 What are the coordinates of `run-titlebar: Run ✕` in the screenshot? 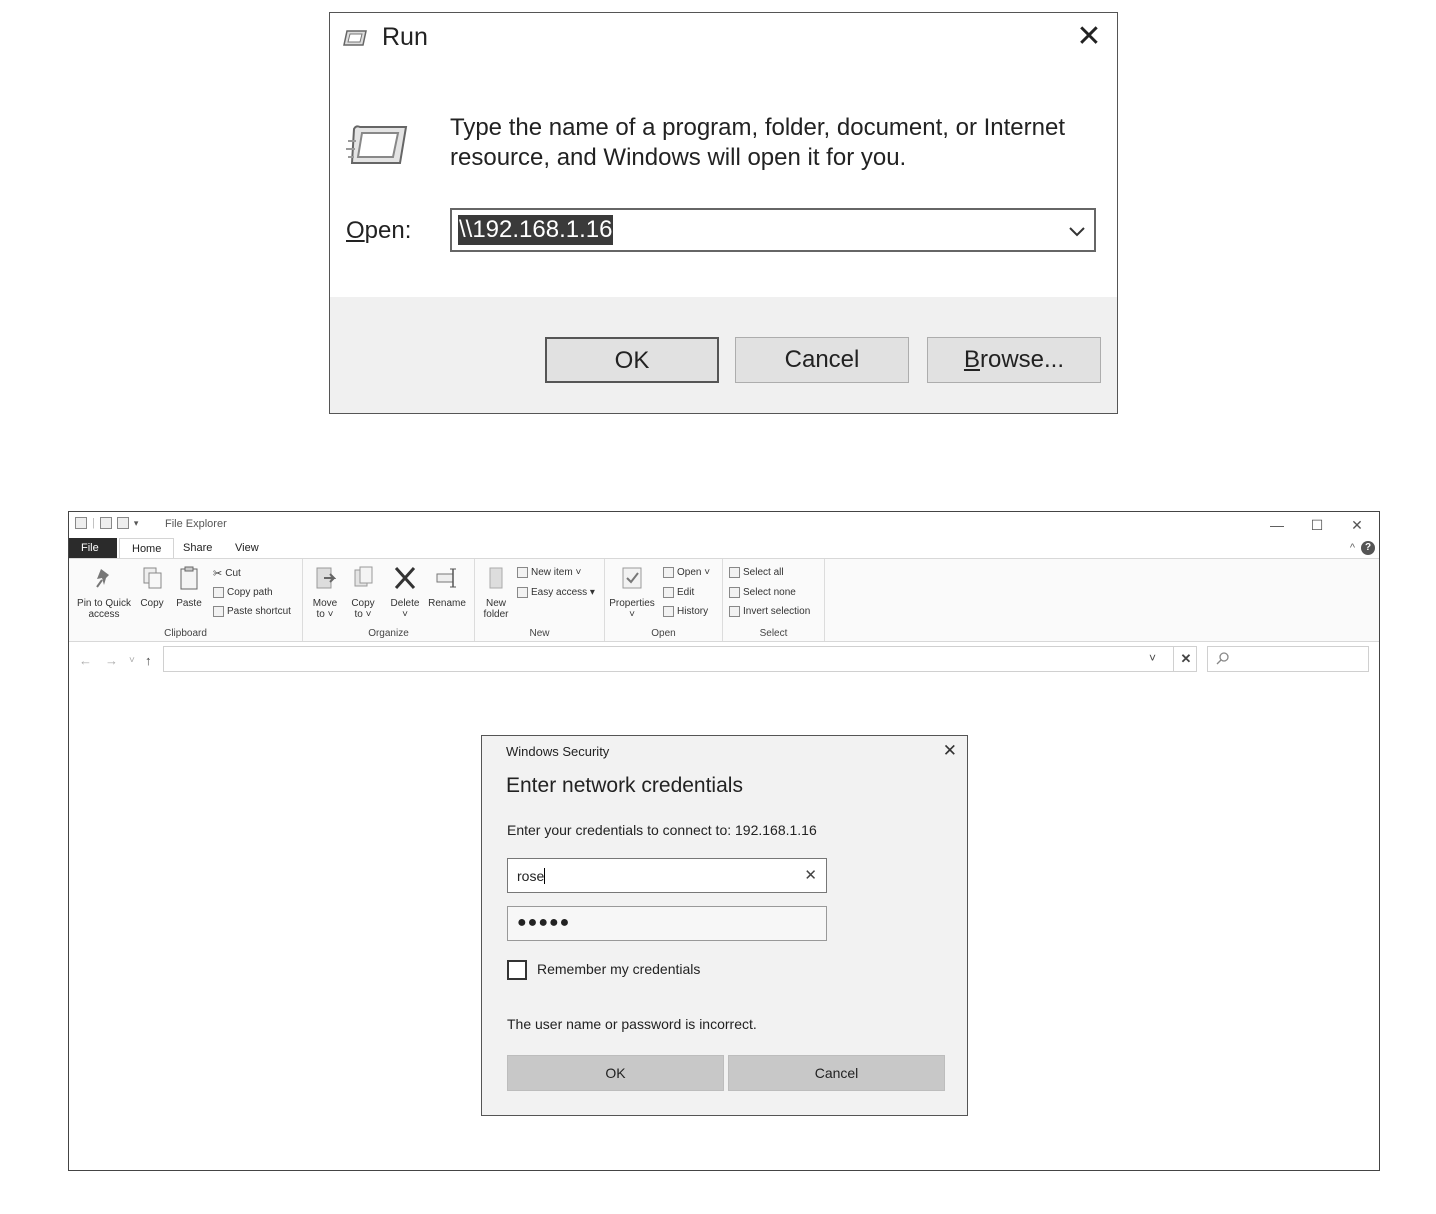 It's located at (723, 41).